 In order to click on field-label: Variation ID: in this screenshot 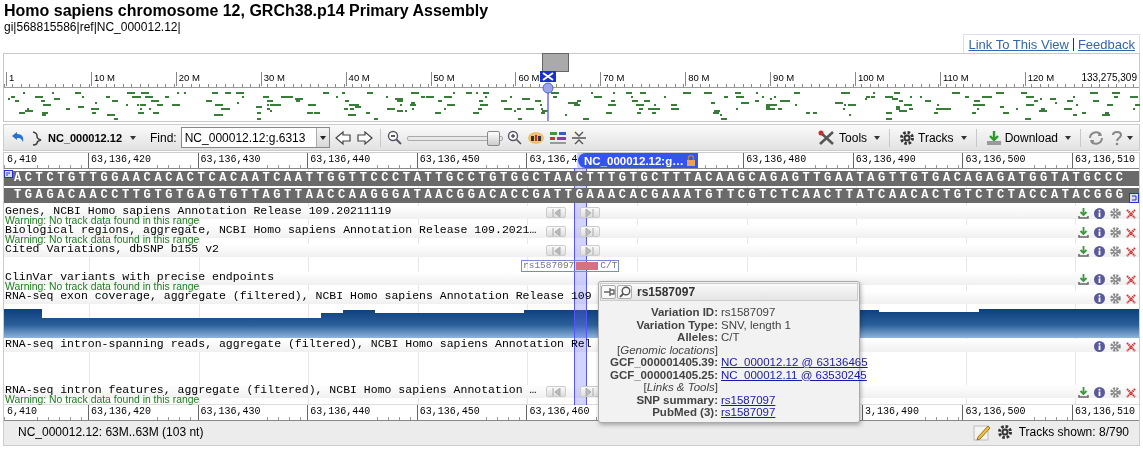, I will do `click(683, 312)`.